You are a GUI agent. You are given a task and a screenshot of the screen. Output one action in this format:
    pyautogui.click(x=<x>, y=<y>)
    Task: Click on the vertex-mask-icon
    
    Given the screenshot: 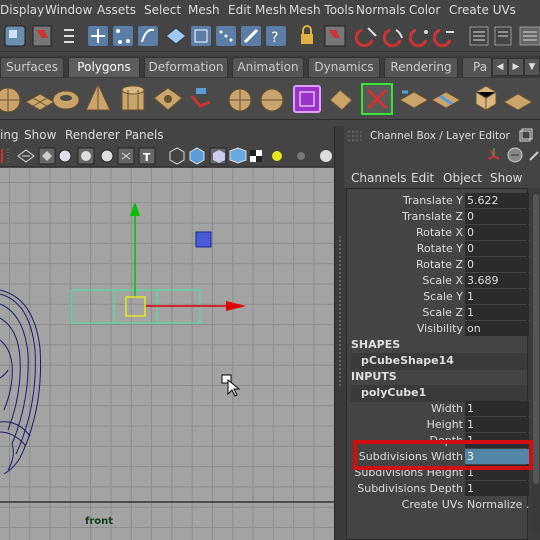 What is the action you would take?
    pyautogui.click(x=123, y=36)
    